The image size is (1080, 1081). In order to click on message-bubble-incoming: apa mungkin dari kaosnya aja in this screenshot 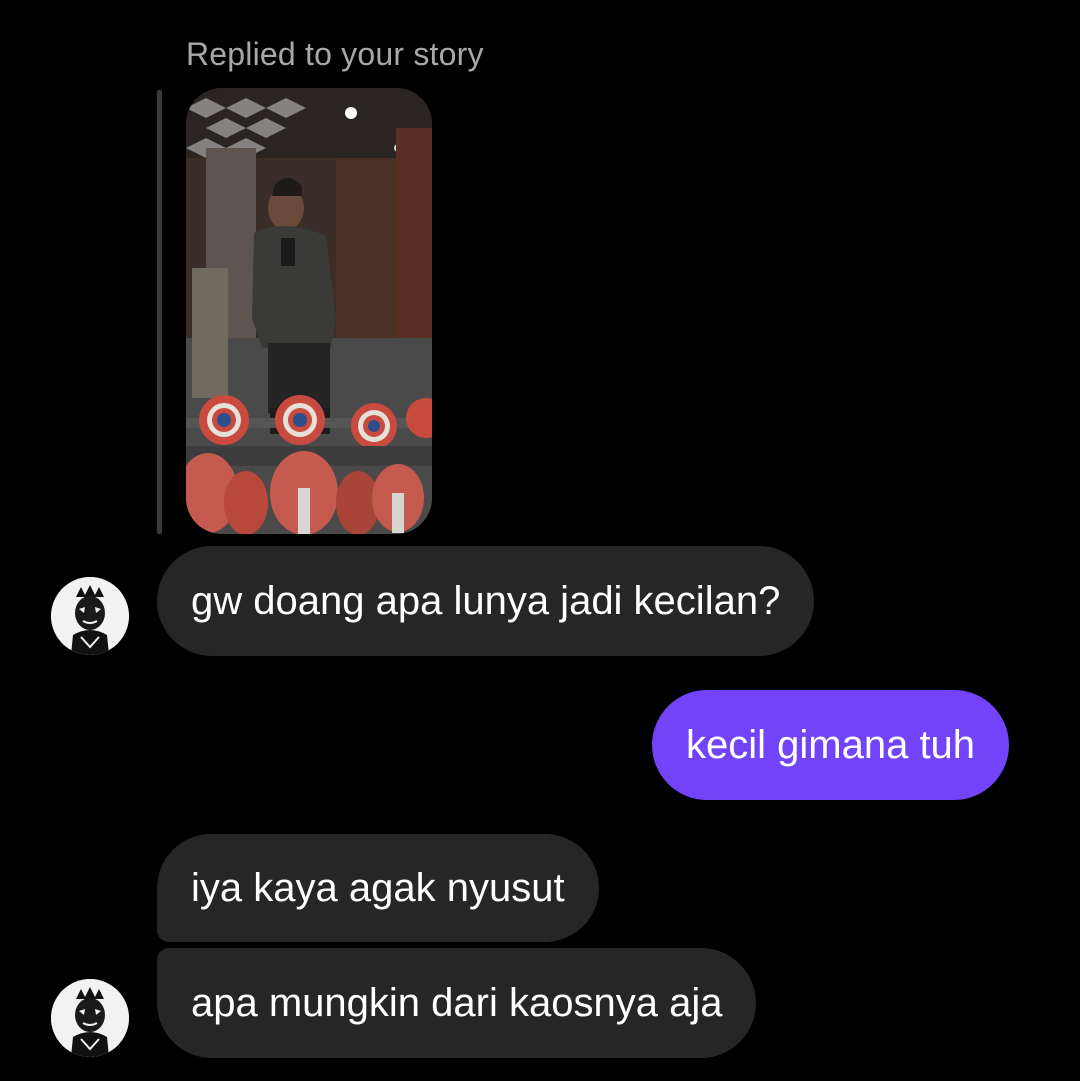, I will do `click(457, 1003)`.